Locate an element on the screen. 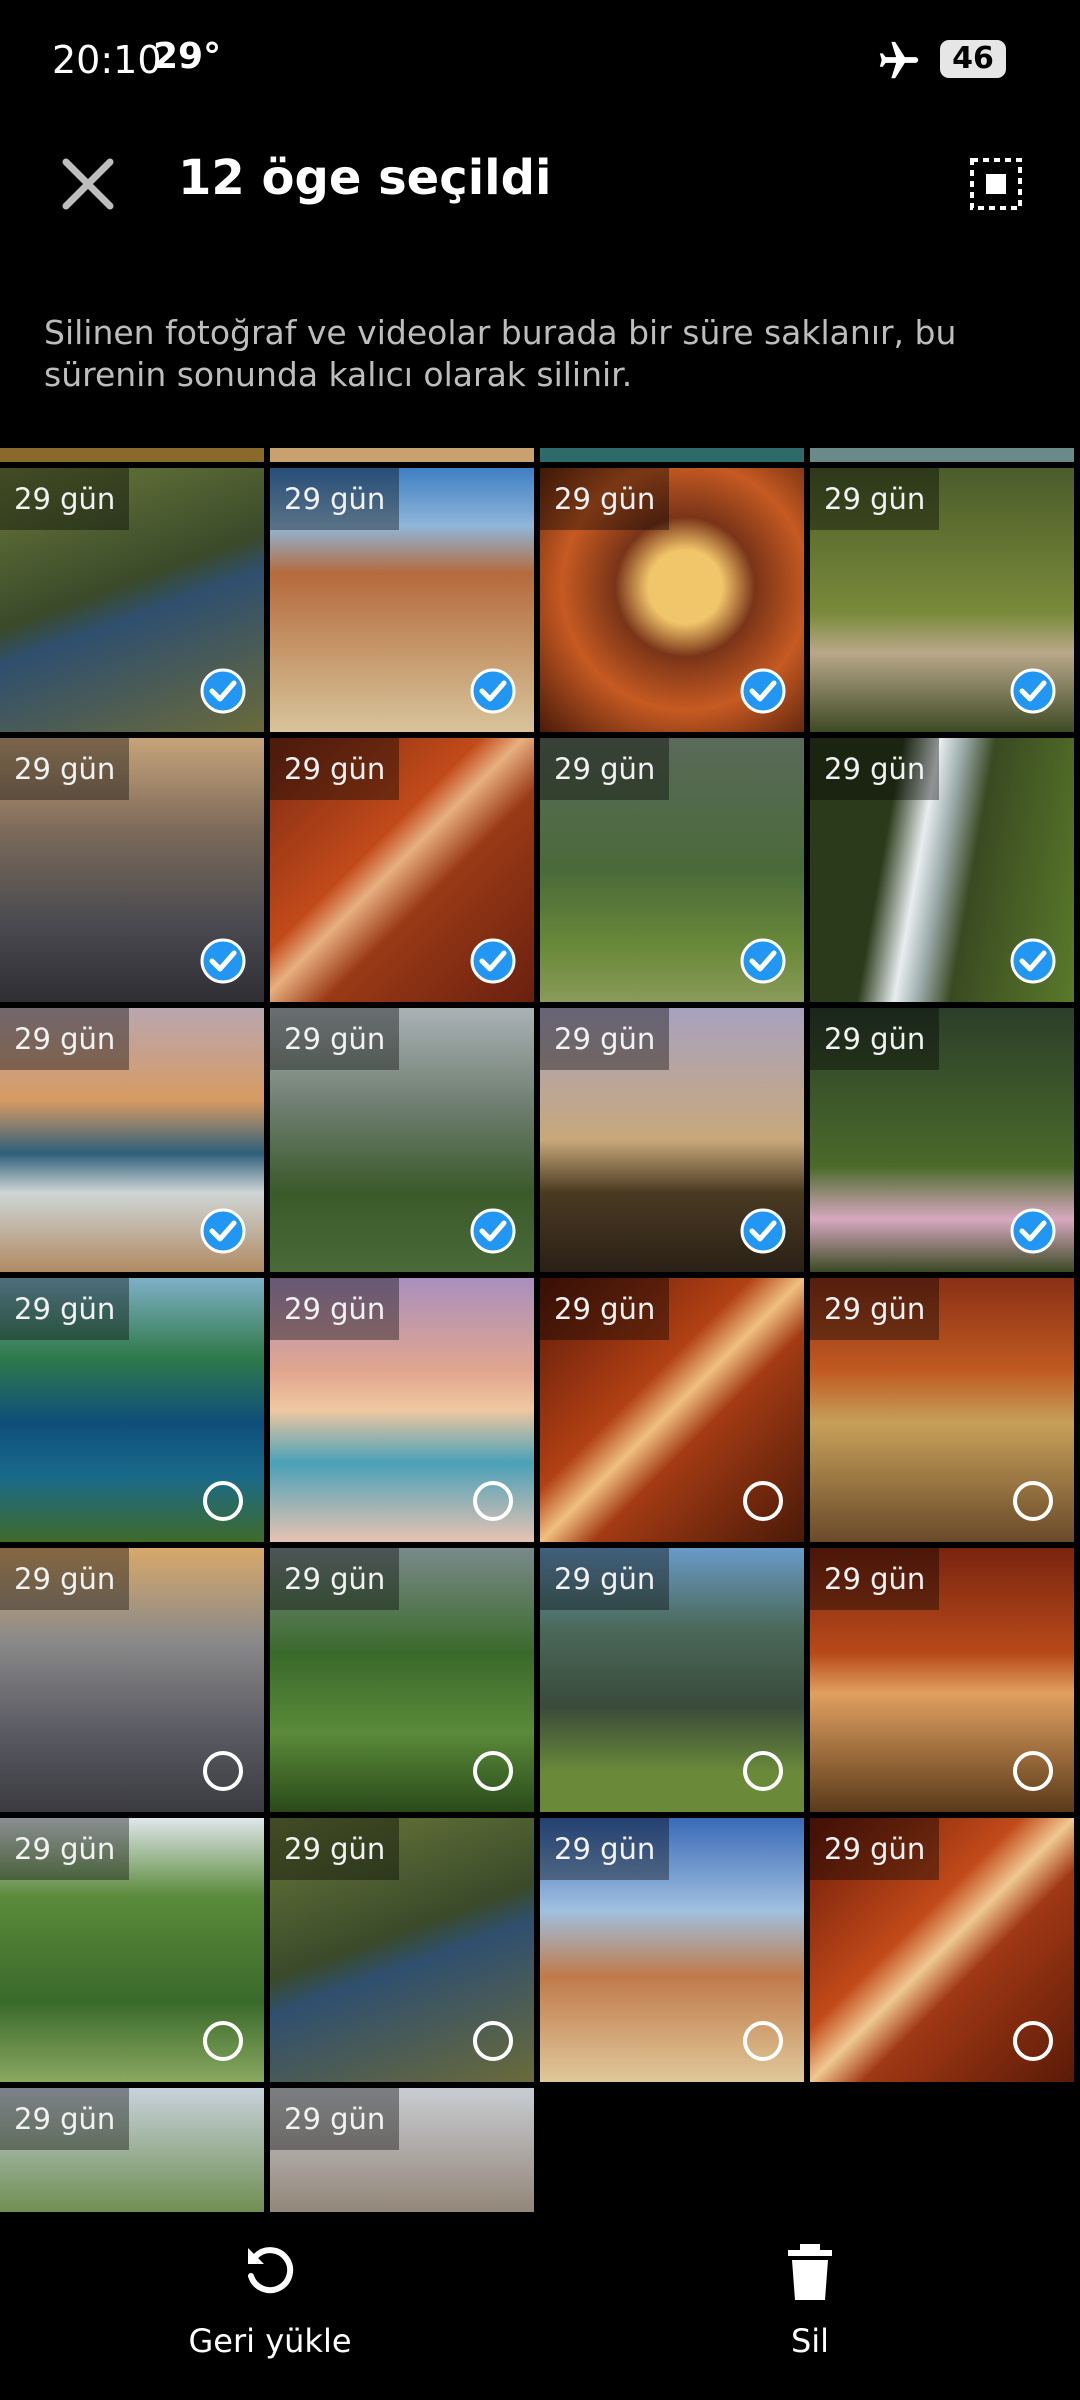  battery-indicator: 46 is located at coordinates (973, 59).